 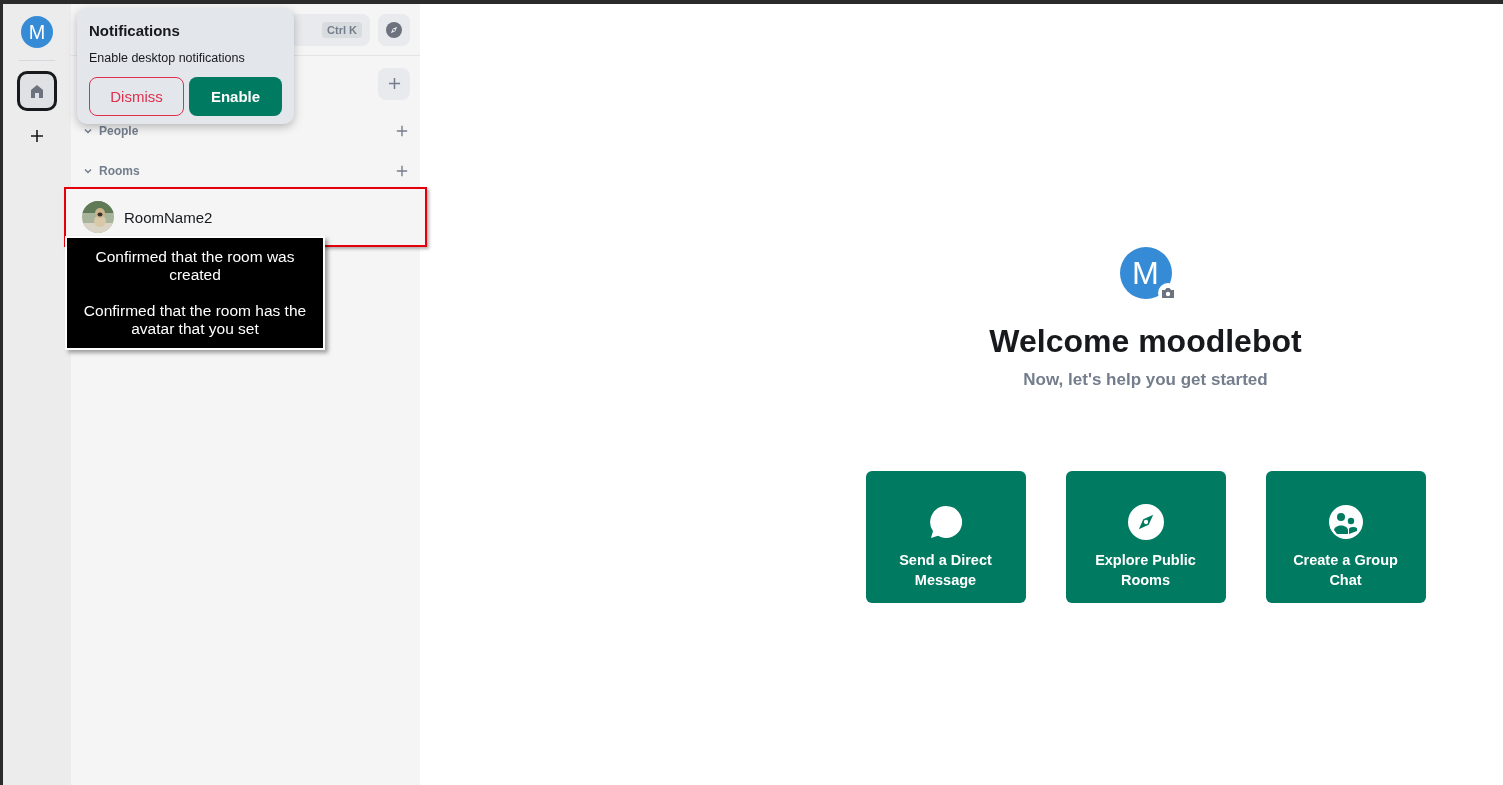 I want to click on note-text: Confirmed that the room was created, so click(x=195, y=266).